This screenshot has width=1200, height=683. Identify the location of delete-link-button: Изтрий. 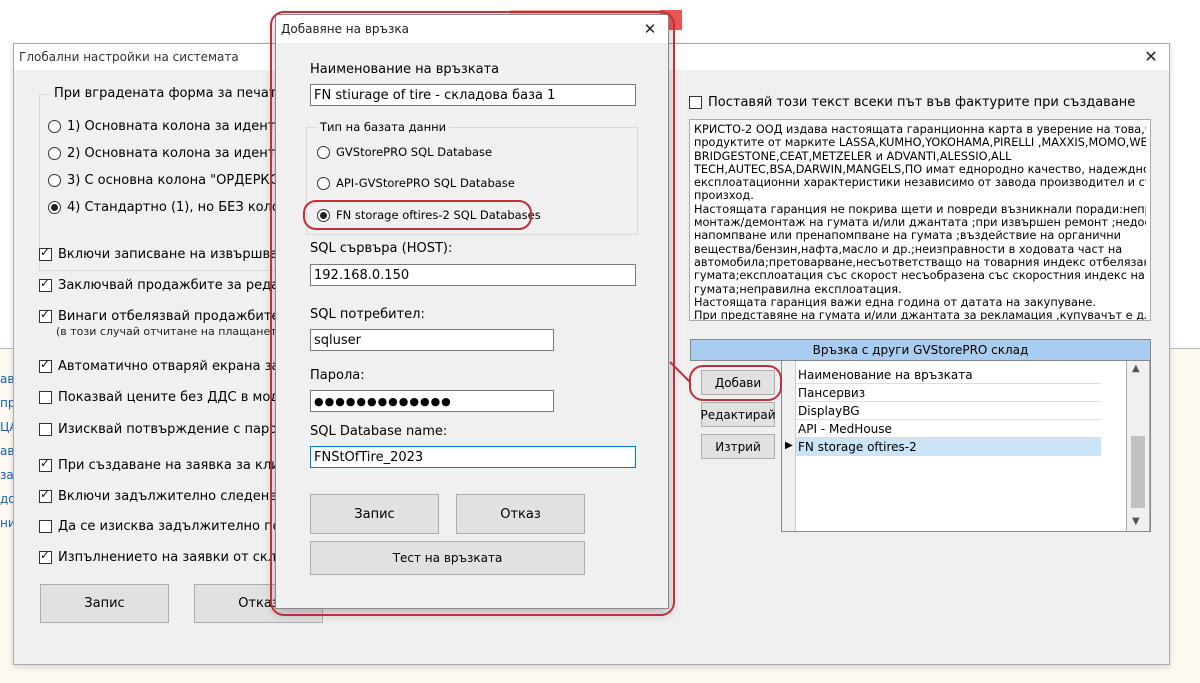
(738, 446).